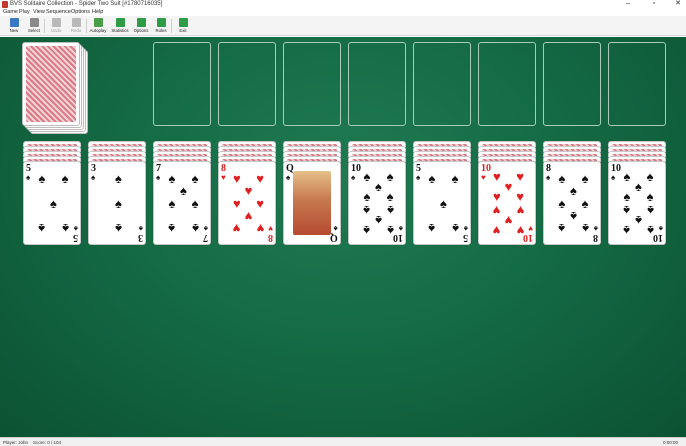 The width and height of the screenshot is (686, 446). I want to click on status-score: Score: 0 / 104, so click(47, 442).